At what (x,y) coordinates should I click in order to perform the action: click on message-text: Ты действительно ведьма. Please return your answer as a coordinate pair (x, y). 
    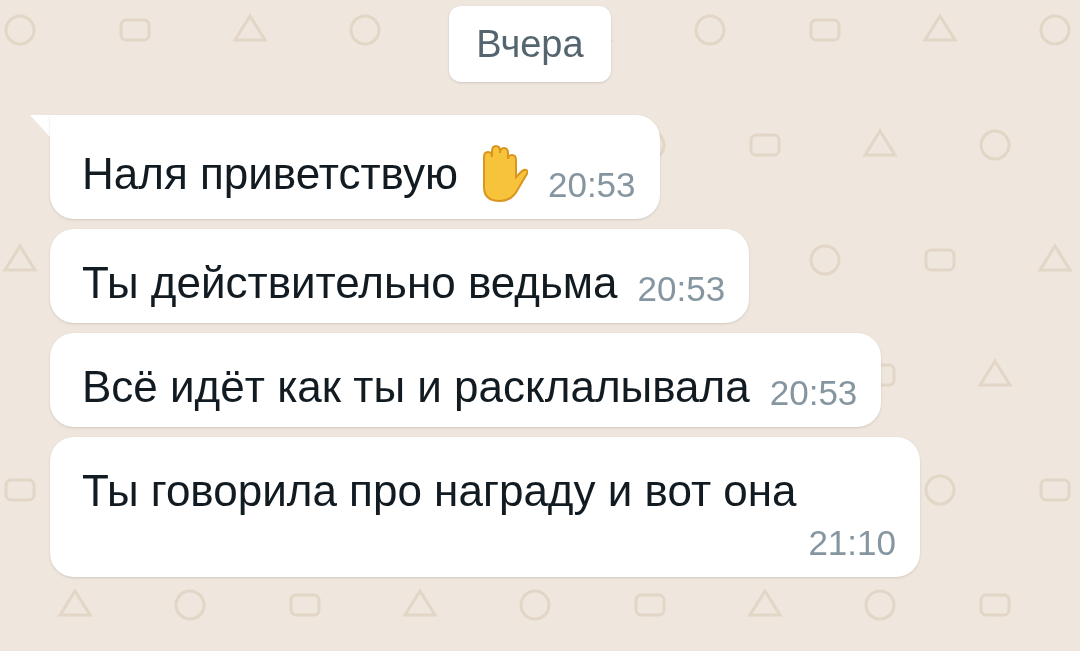
    Looking at the image, I should click on (350, 283).